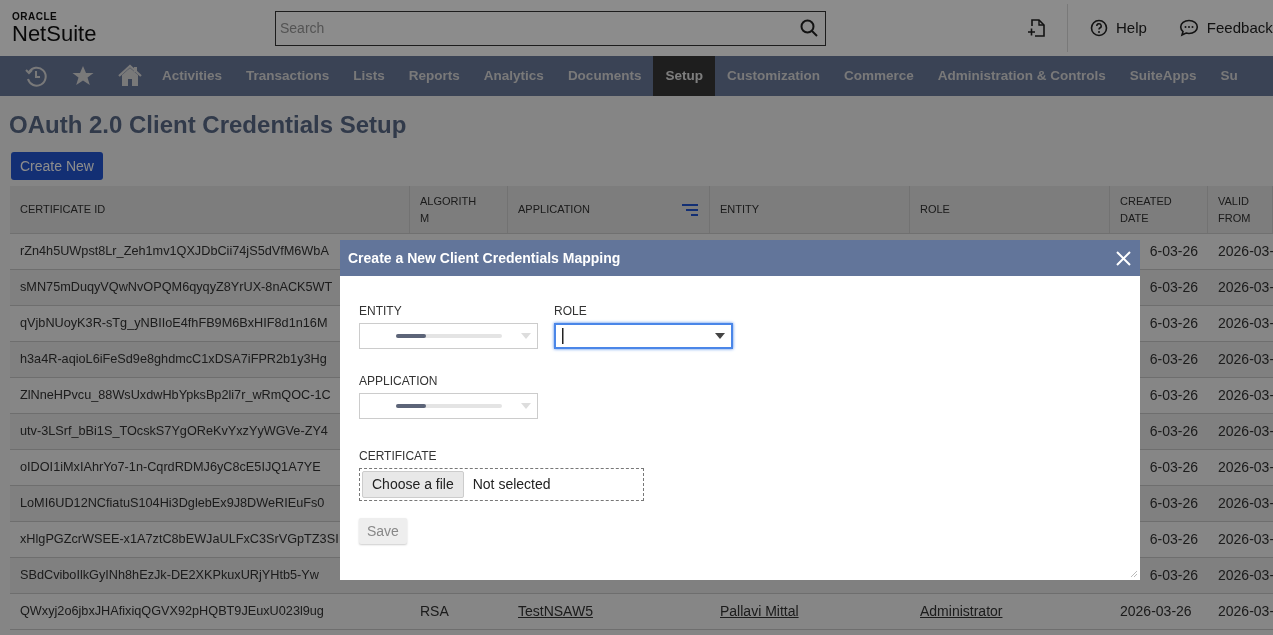 The image size is (1273, 635). What do you see at coordinates (173, 359) in the screenshot?
I see `table-cell-text: h3a4R-aqioL6iFeSd9e8ghdmcC1xDSA7iFPR2b1y3Hg` at bounding box center [173, 359].